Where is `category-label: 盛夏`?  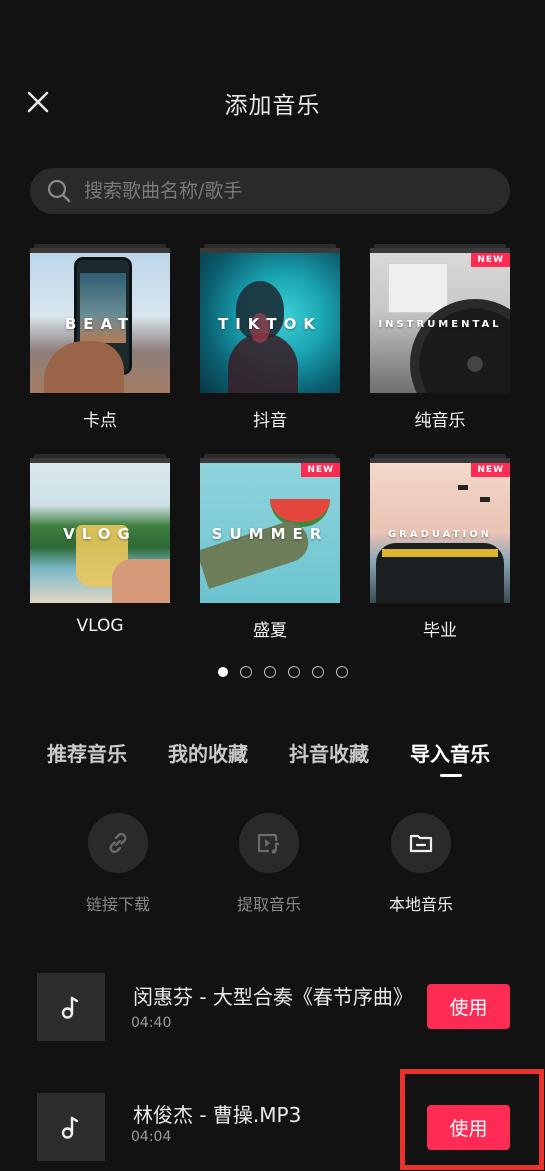
category-label: 盛夏 is located at coordinates (270, 631).